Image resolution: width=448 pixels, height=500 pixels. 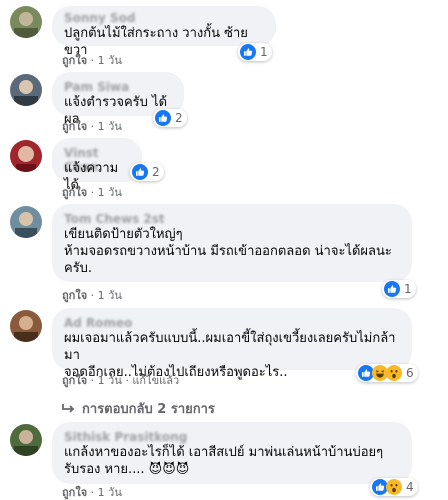 I want to click on reaction-count: 6, so click(x=410, y=373).